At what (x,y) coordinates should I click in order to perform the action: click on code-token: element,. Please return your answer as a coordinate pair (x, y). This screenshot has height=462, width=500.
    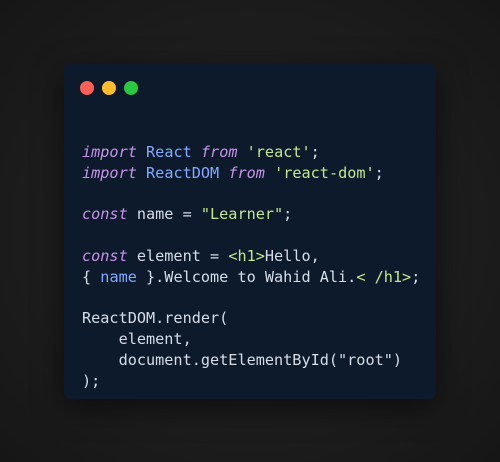
    Looking at the image, I should click on (137, 339).